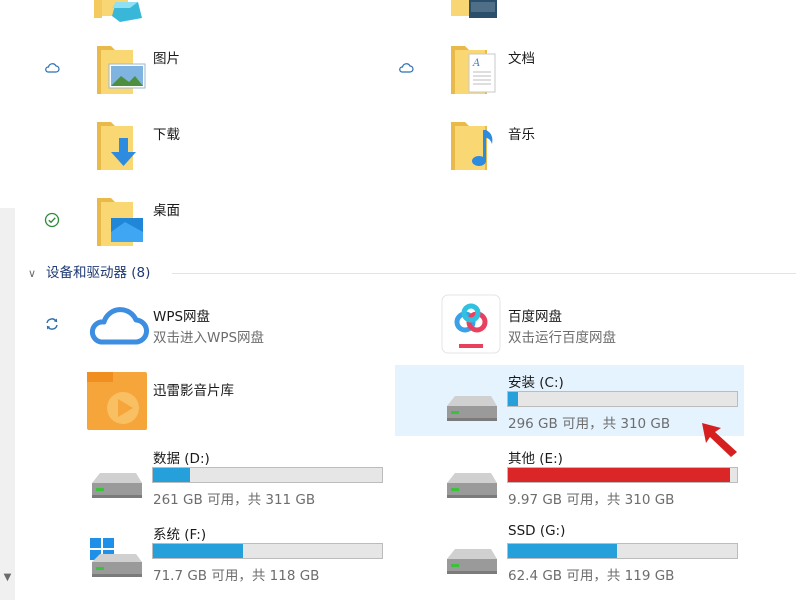 The height and width of the screenshot is (600, 800). Describe the element at coordinates (193, 391) in the screenshot. I see `app-name: 迅雷影音片库` at that location.